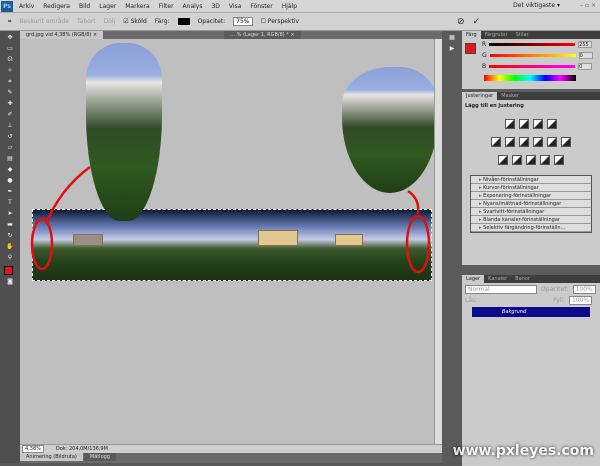  What do you see at coordinates (10, 236) in the screenshot?
I see `3d-rotate-icon: ↻` at bounding box center [10, 236].